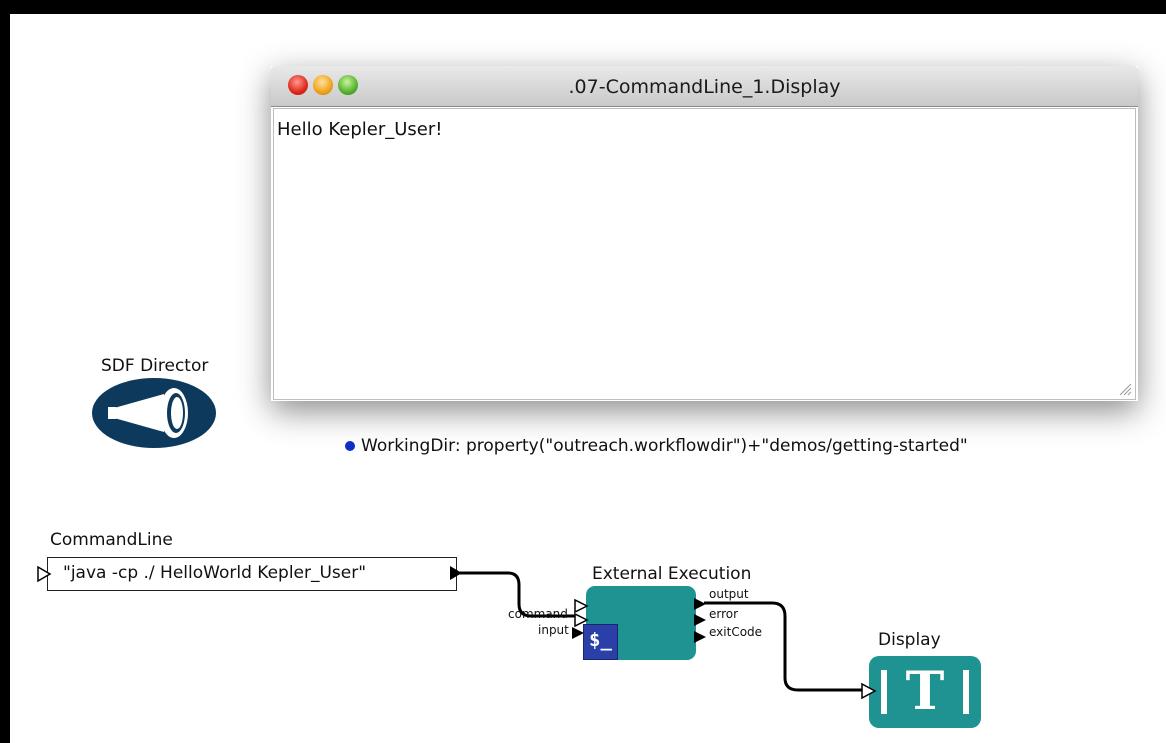 Image resolution: width=1166 pixels, height=743 pixels. What do you see at coordinates (1125, 389) in the screenshot?
I see `resize-grip-icon` at bounding box center [1125, 389].